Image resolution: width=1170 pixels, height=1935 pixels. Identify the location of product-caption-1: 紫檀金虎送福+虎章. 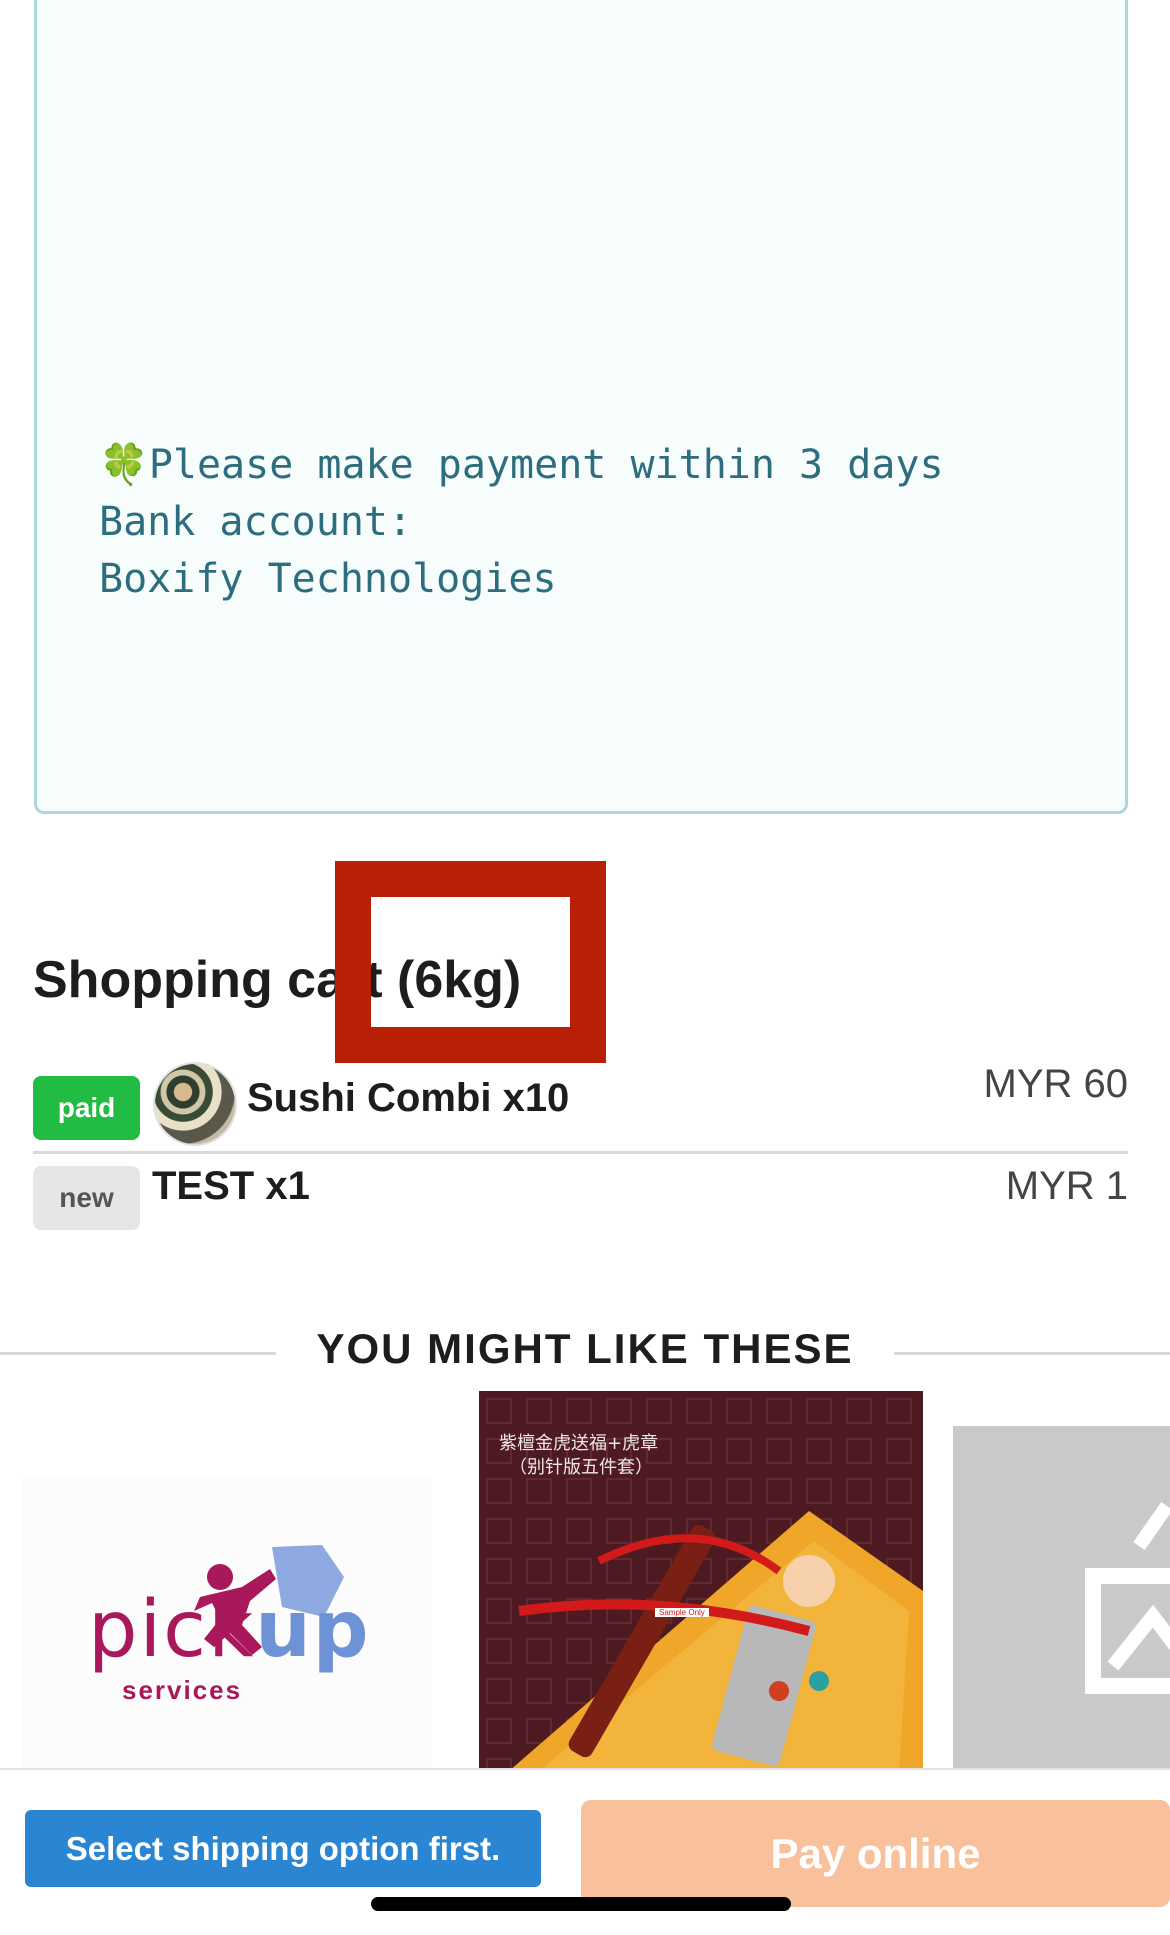
(579, 1443).